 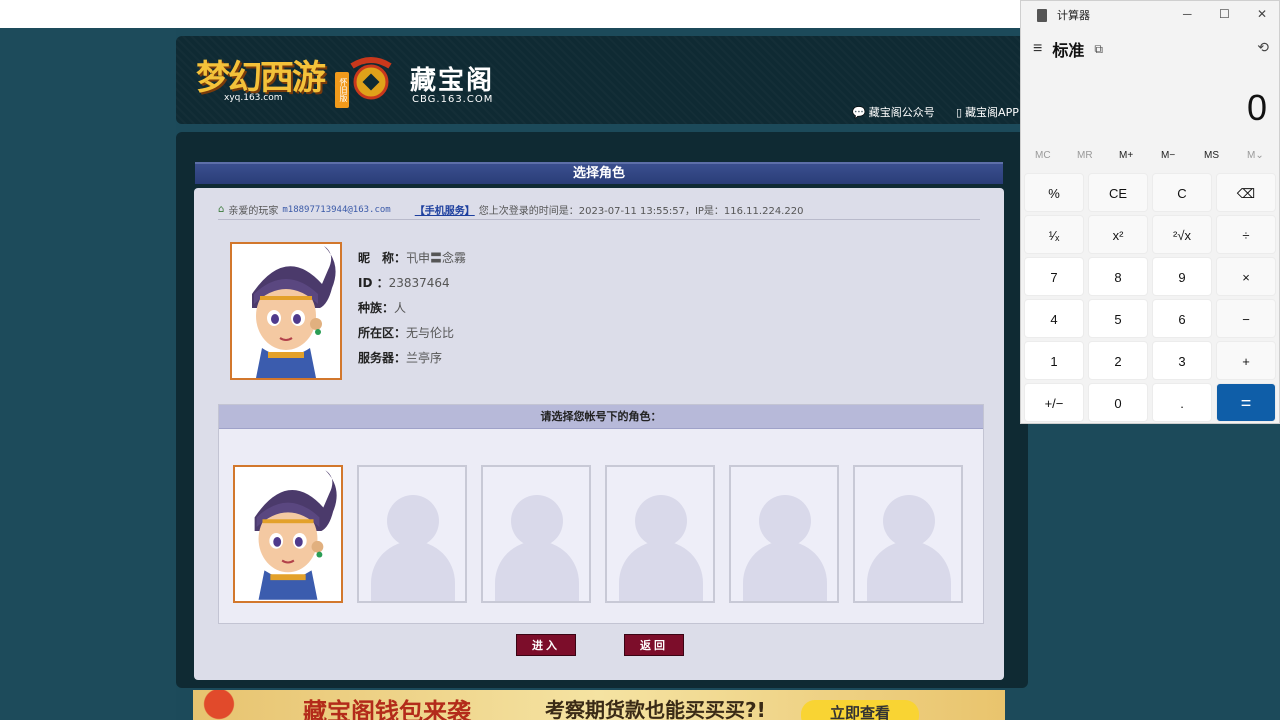 I want to click on phone-icon: ▯, so click(x=959, y=112).